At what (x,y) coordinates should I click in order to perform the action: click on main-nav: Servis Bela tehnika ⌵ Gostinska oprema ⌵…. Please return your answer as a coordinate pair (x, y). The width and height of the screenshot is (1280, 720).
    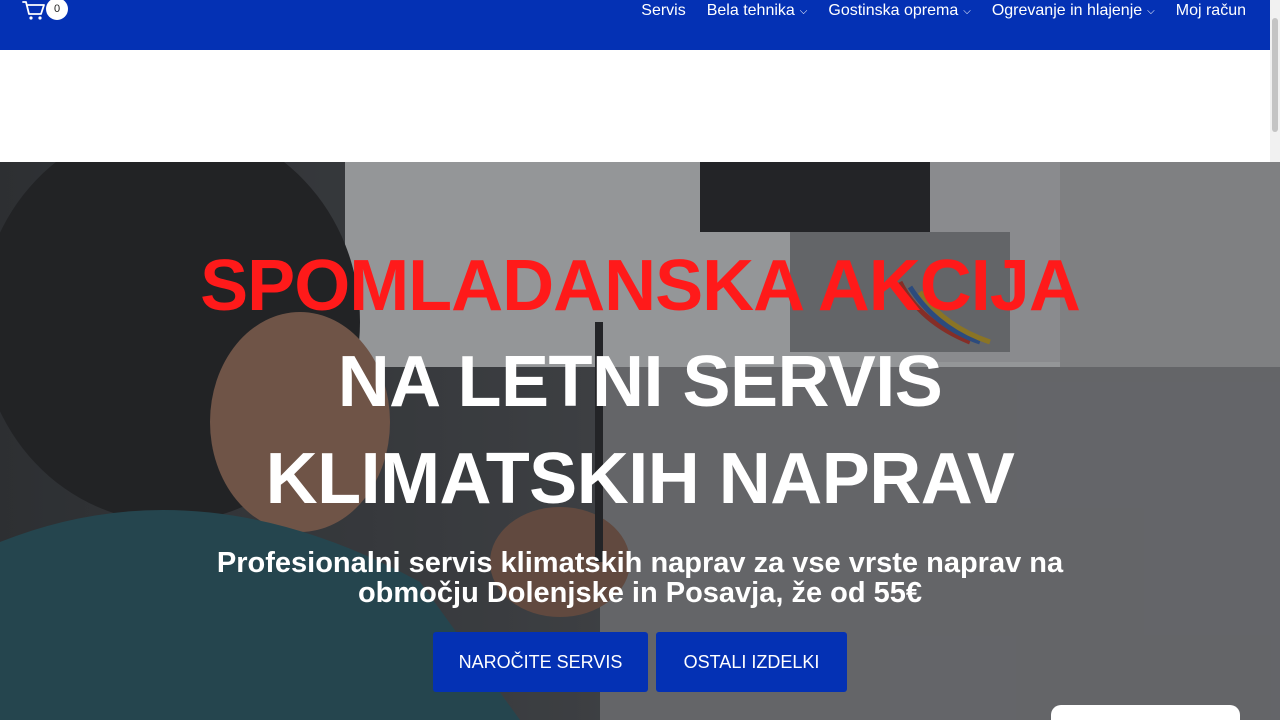
    Looking at the image, I should click on (933, 11).